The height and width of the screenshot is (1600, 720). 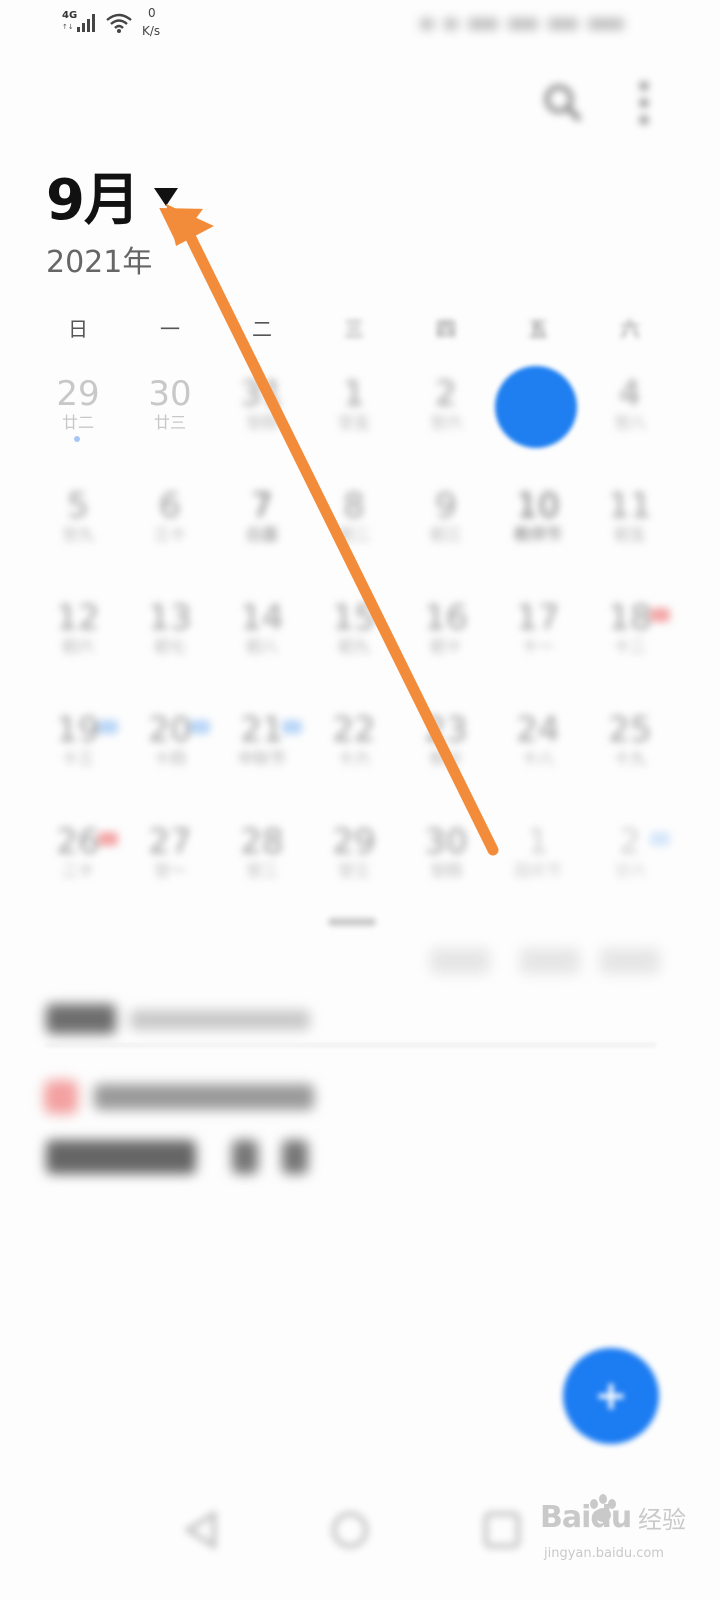 I want to click on calendar-day: 24 十八, so click(x=538, y=744).